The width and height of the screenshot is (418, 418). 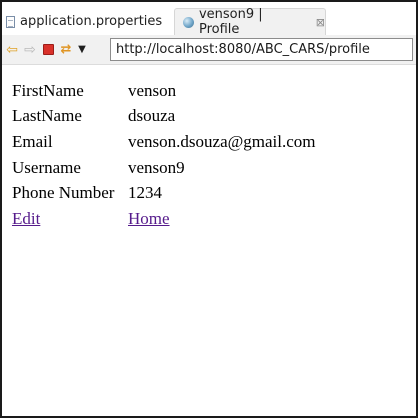 I want to click on table-row: Phone Number 1234, so click(x=166, y=193).